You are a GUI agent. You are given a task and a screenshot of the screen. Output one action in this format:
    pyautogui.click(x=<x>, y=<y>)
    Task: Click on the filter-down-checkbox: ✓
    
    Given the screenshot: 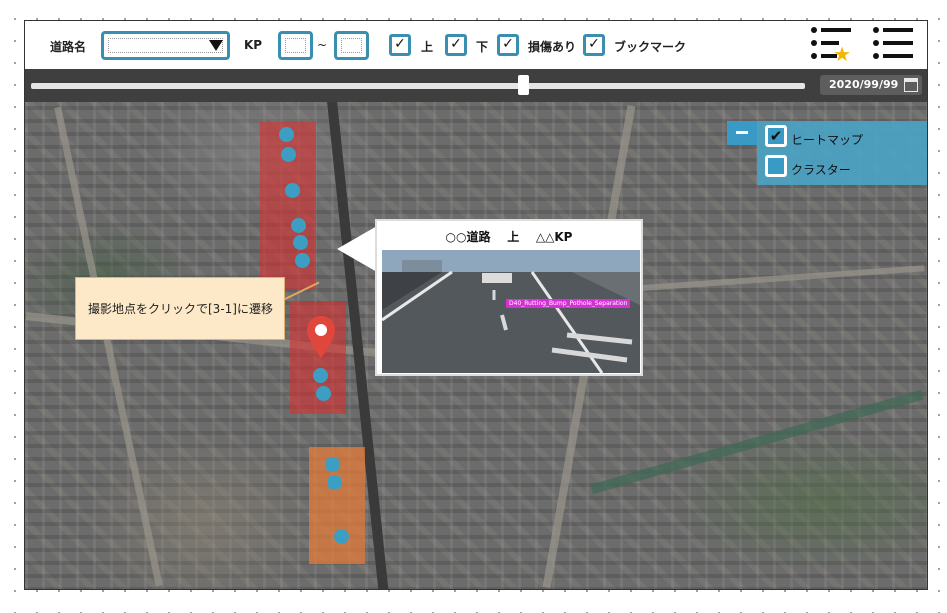 What is the action you would take?
    pyautogui.click(x=456, y=45)
    